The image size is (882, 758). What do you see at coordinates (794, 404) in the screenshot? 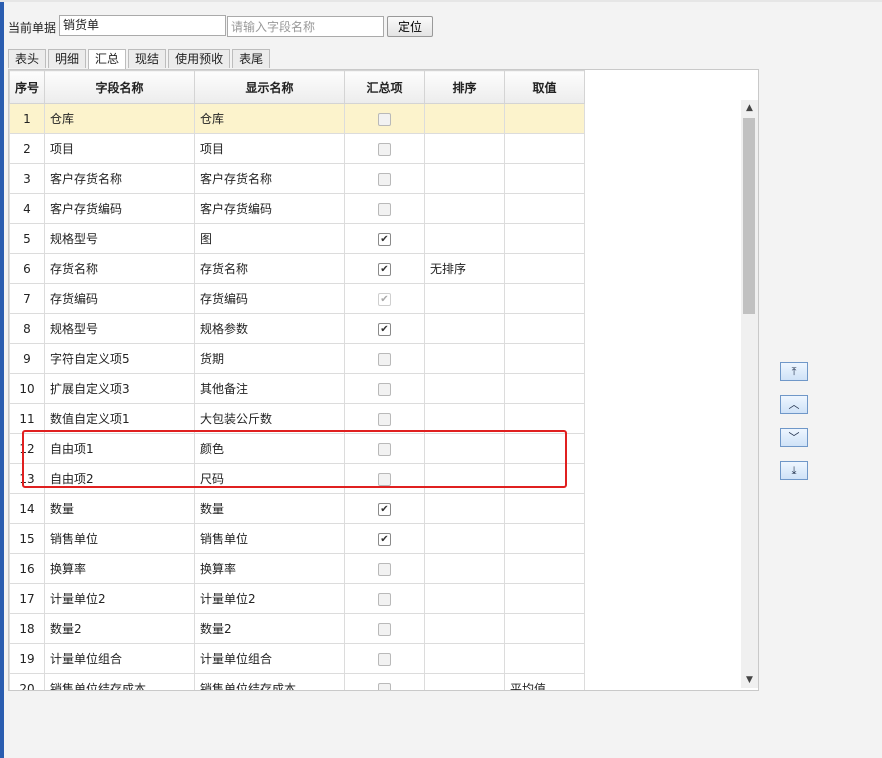
I see `move-up-button: ︿` at bounding box center [794, 404].